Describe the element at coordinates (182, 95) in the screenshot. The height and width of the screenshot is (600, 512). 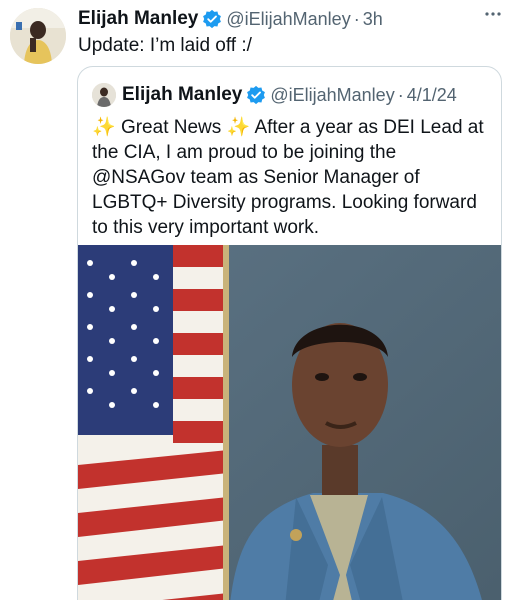
I see `quoted-author-name: Elijah Manley` at that location.